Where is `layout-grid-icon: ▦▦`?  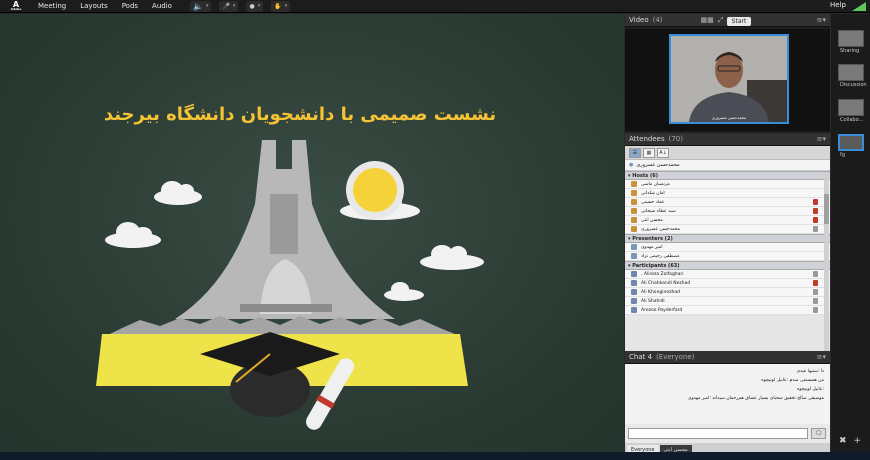 layout-grid-icon: ▦▦ is located at coordinates (707, 20).